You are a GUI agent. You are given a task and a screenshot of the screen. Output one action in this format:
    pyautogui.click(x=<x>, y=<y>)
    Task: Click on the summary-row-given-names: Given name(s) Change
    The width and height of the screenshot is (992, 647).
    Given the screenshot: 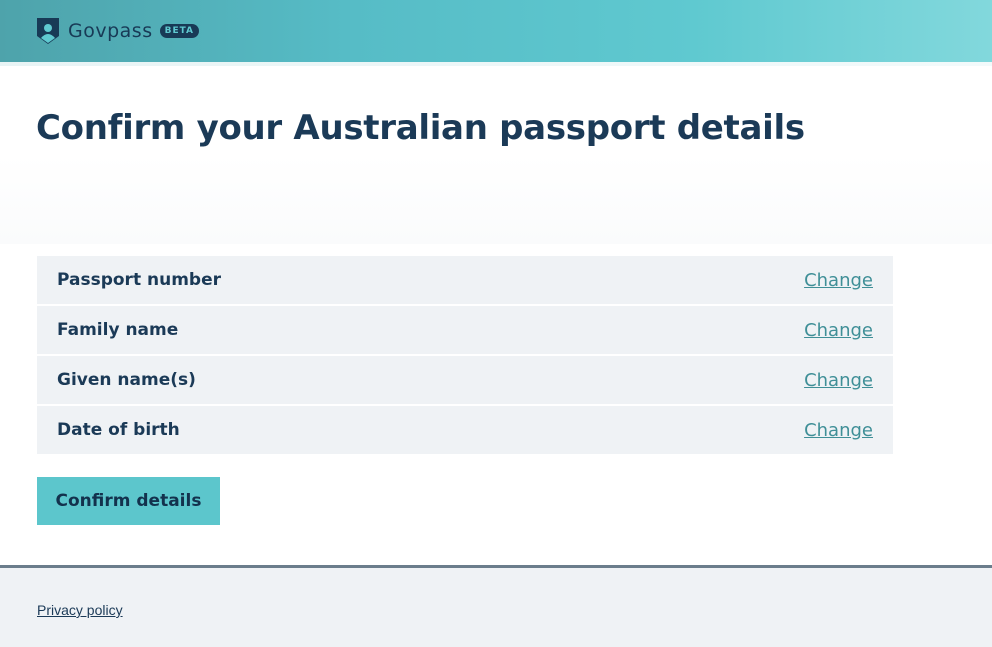 What is the action you would take?
    pyautogui.click(x=465, y=380)
    